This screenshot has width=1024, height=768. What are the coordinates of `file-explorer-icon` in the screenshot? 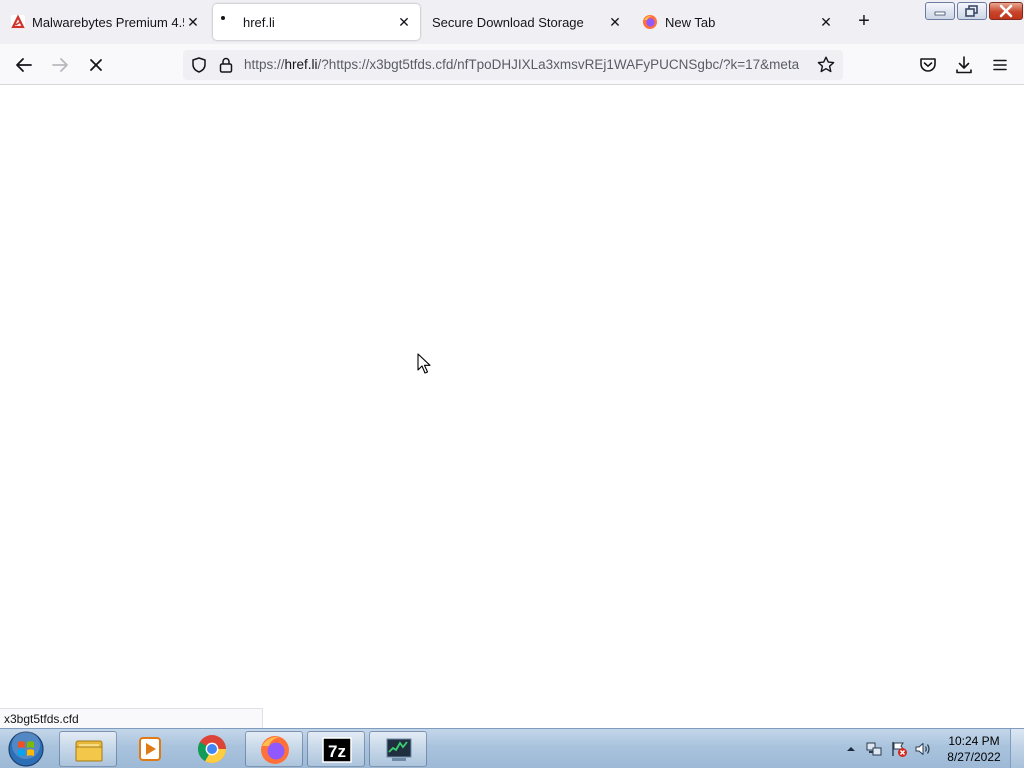 It's located at (89, 751).